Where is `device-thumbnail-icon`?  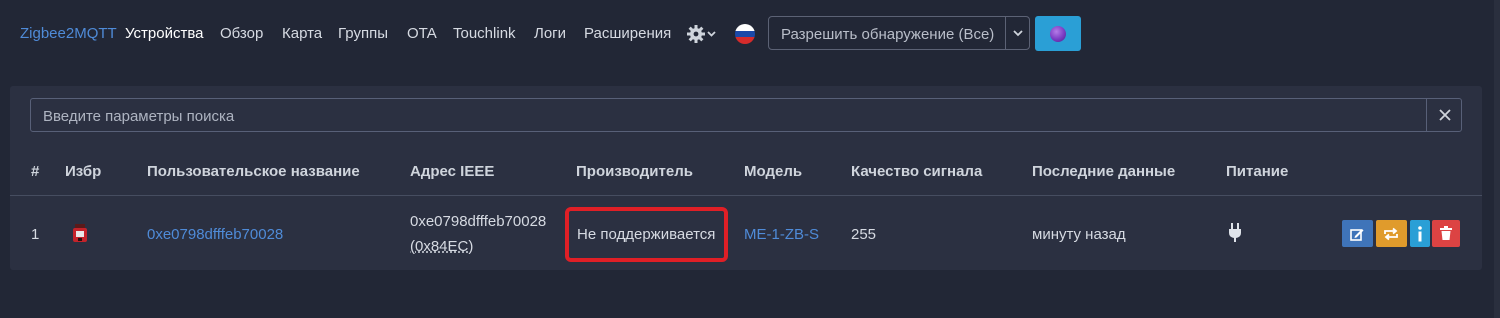 device-thumbnail-icon is located at coordinates (80, 234).